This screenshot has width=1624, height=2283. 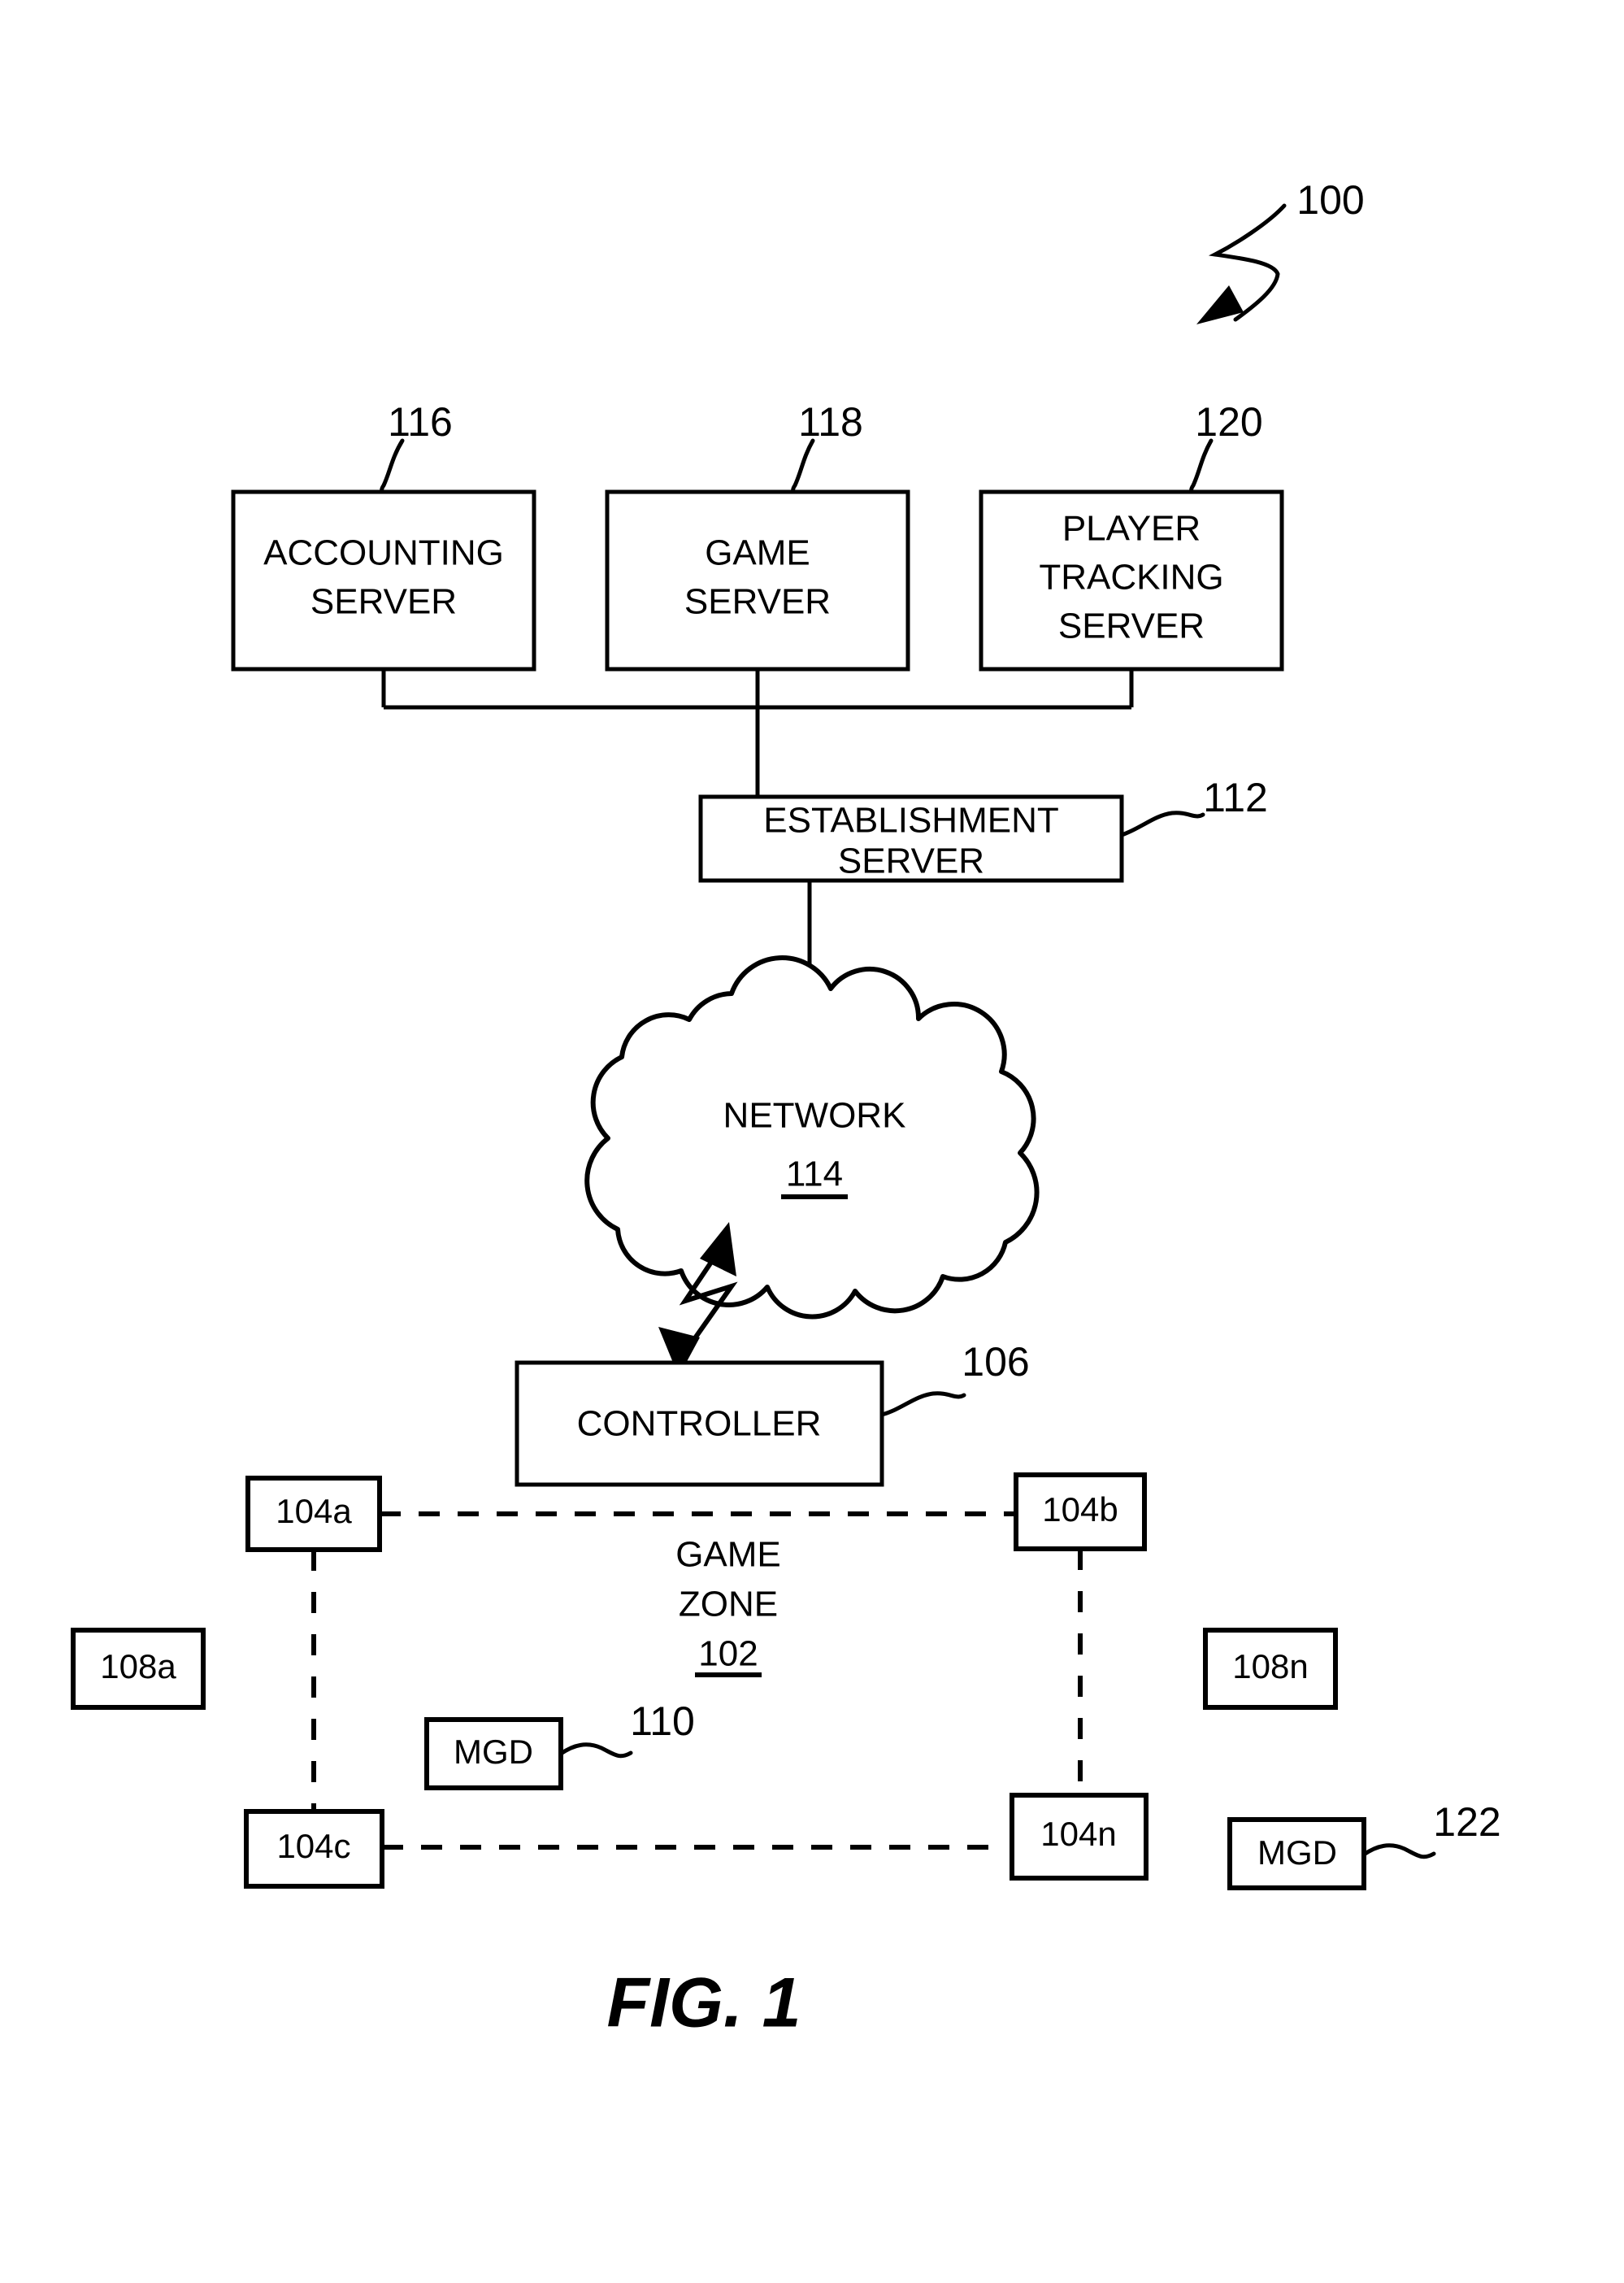 I want to click on outer-box-108n-label: 108n, so click(x=1270, y=1666).